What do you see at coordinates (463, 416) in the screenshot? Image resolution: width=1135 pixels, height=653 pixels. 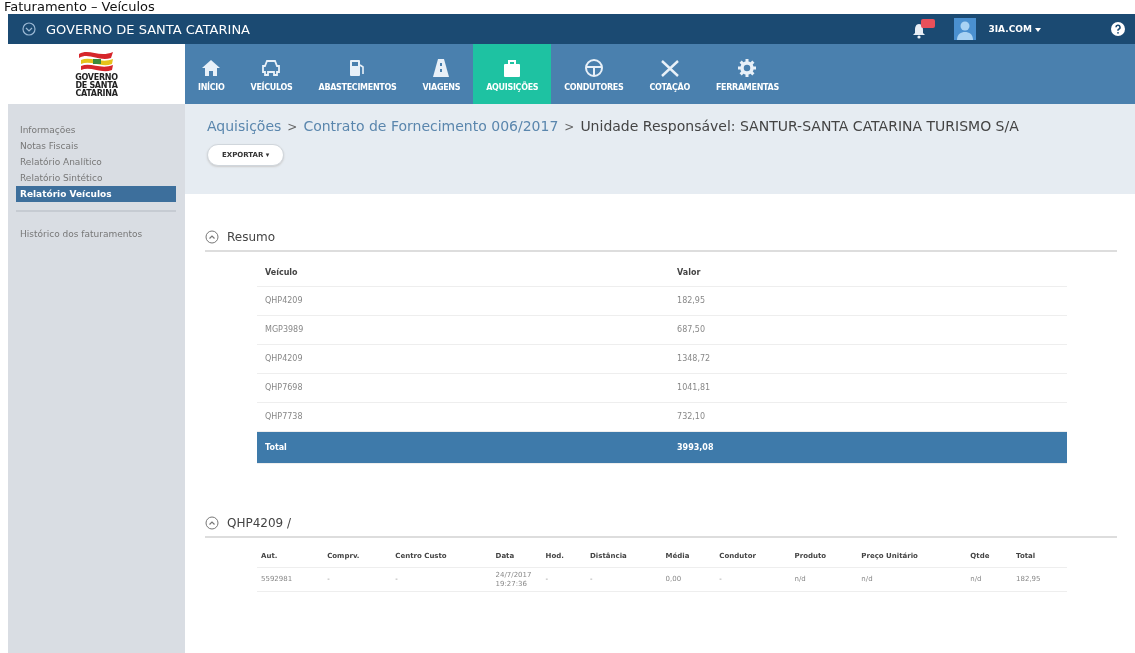 I see `table-cell: QHP7738` at bounding box center [463, 416].